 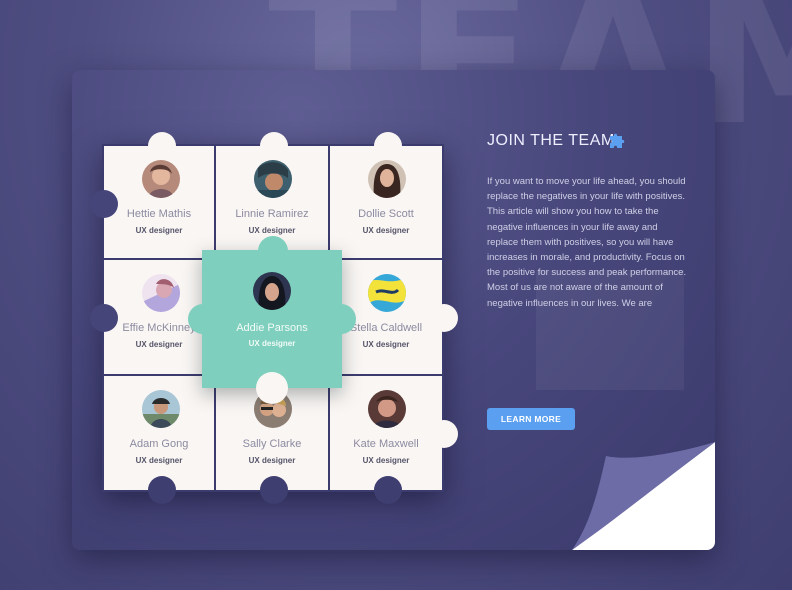 I want to click on team-member-card: Kate Maxwell UX designer, so click(x=394, y=440).